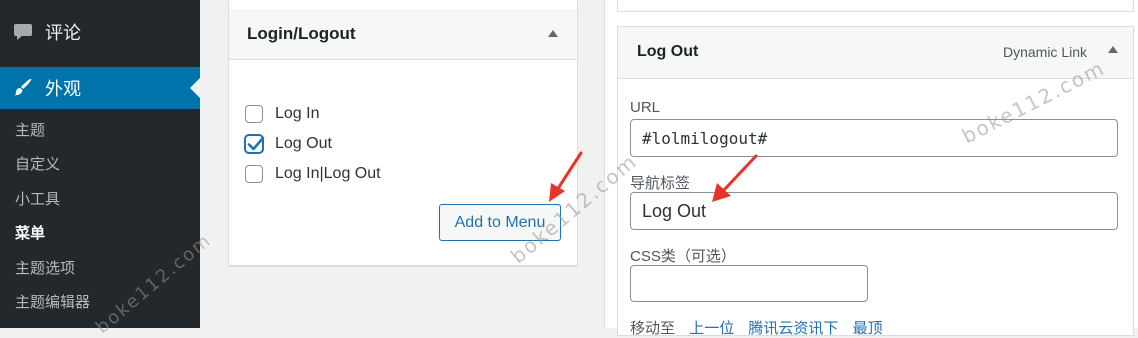 This screenshot has width=1138, height=338. I want to click on option-log-in-log-out: Log In|Log Out, so click(313, 174).